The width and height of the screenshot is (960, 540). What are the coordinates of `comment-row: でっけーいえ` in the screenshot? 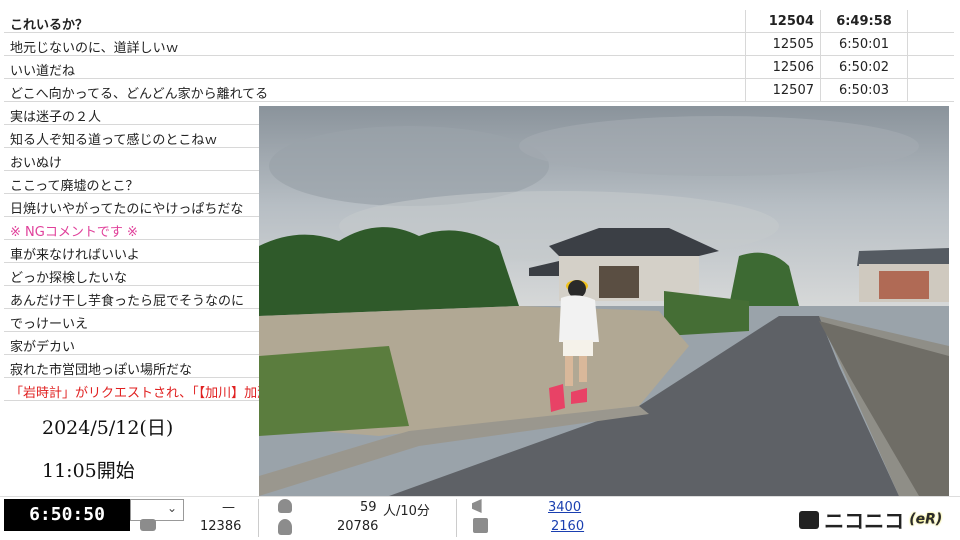 It's located at (131, 320).